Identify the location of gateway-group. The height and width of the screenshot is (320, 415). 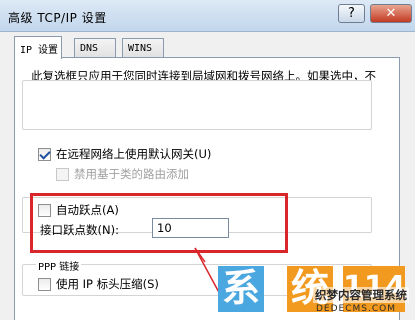
(197, 105).